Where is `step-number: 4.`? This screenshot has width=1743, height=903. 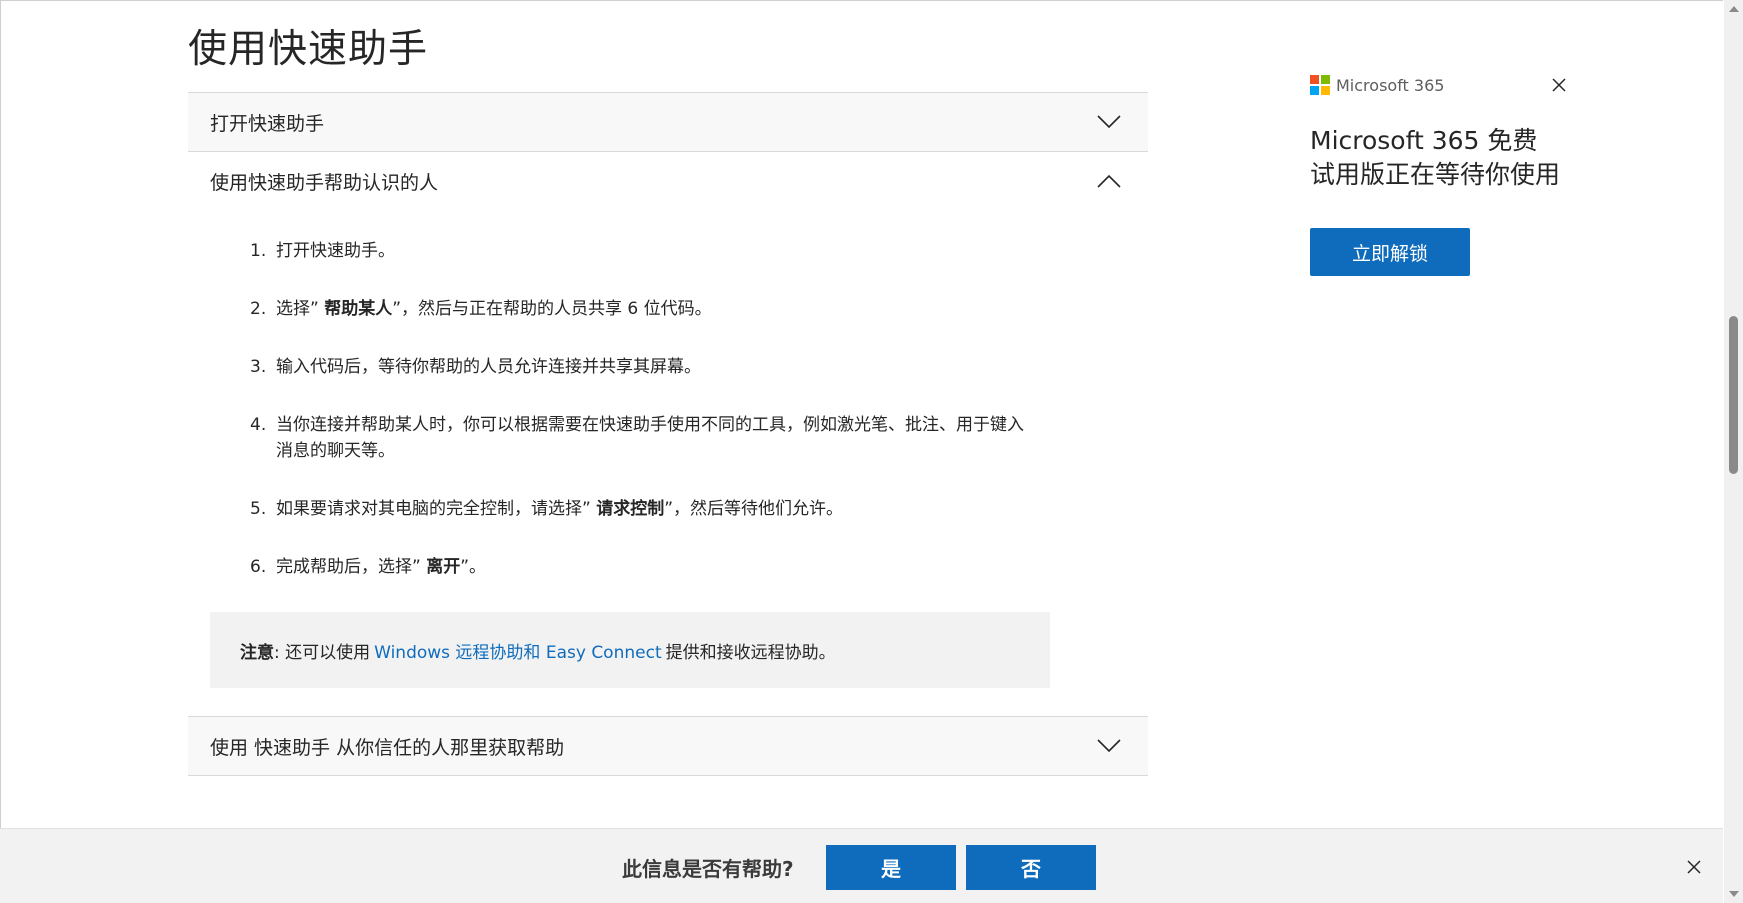
step-number: 4. is located at coordinates (258, 425).